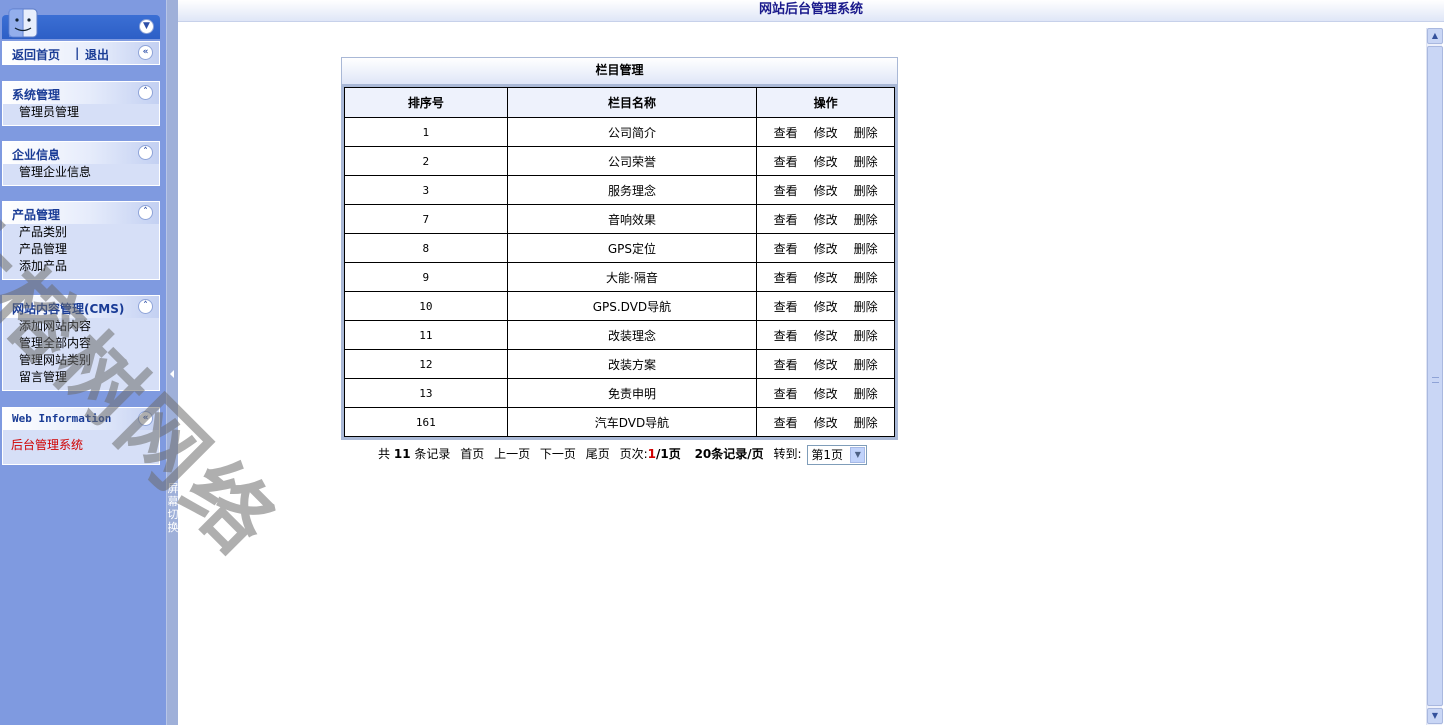 The height and width of the screenshot is (725, 1444). I want to click on home-link: 返回首页, so click(36, 54).